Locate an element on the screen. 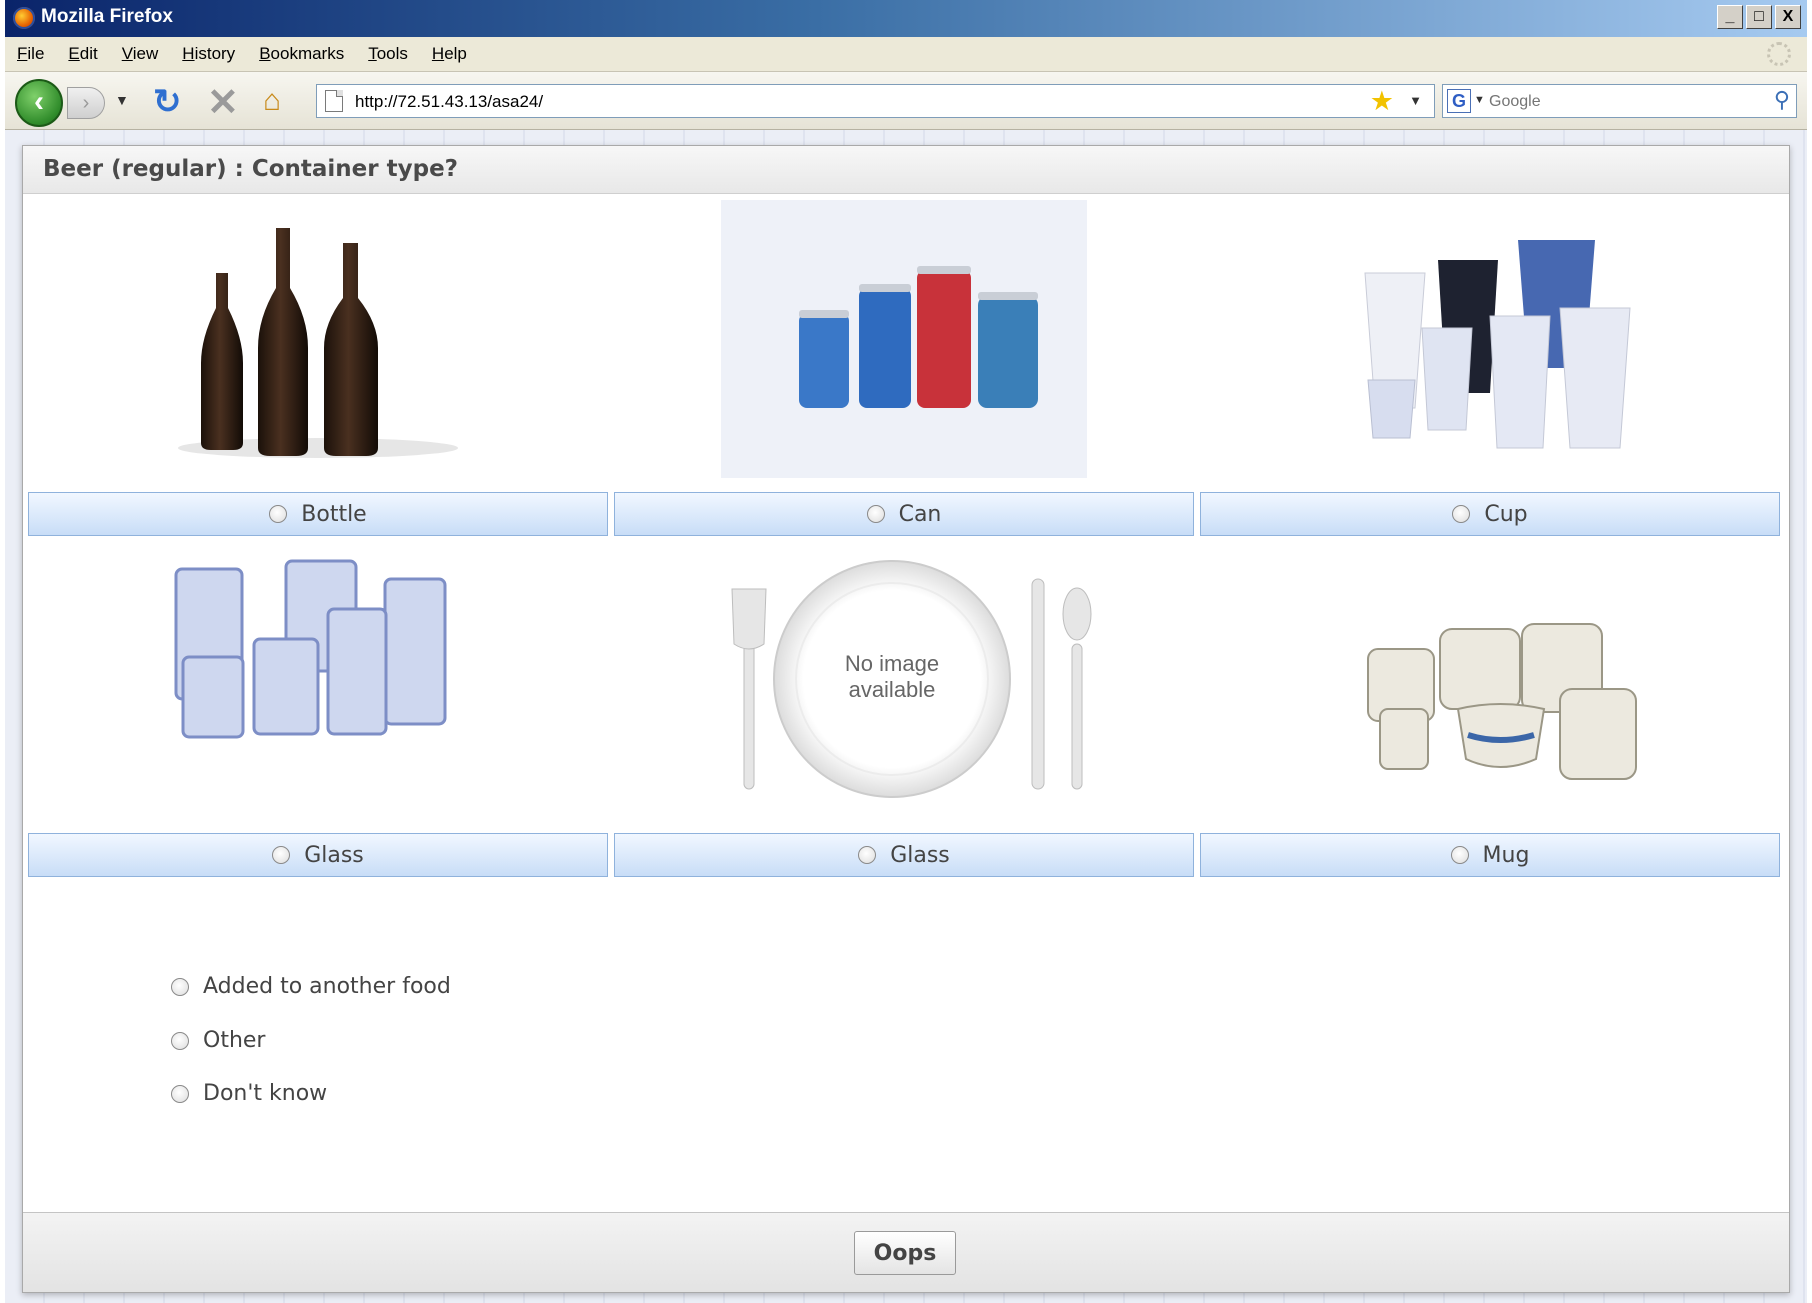 The height and width of the screenshot is (1303, 1812). option-bottle-button: Bottle is located at coordinates (318, 514).